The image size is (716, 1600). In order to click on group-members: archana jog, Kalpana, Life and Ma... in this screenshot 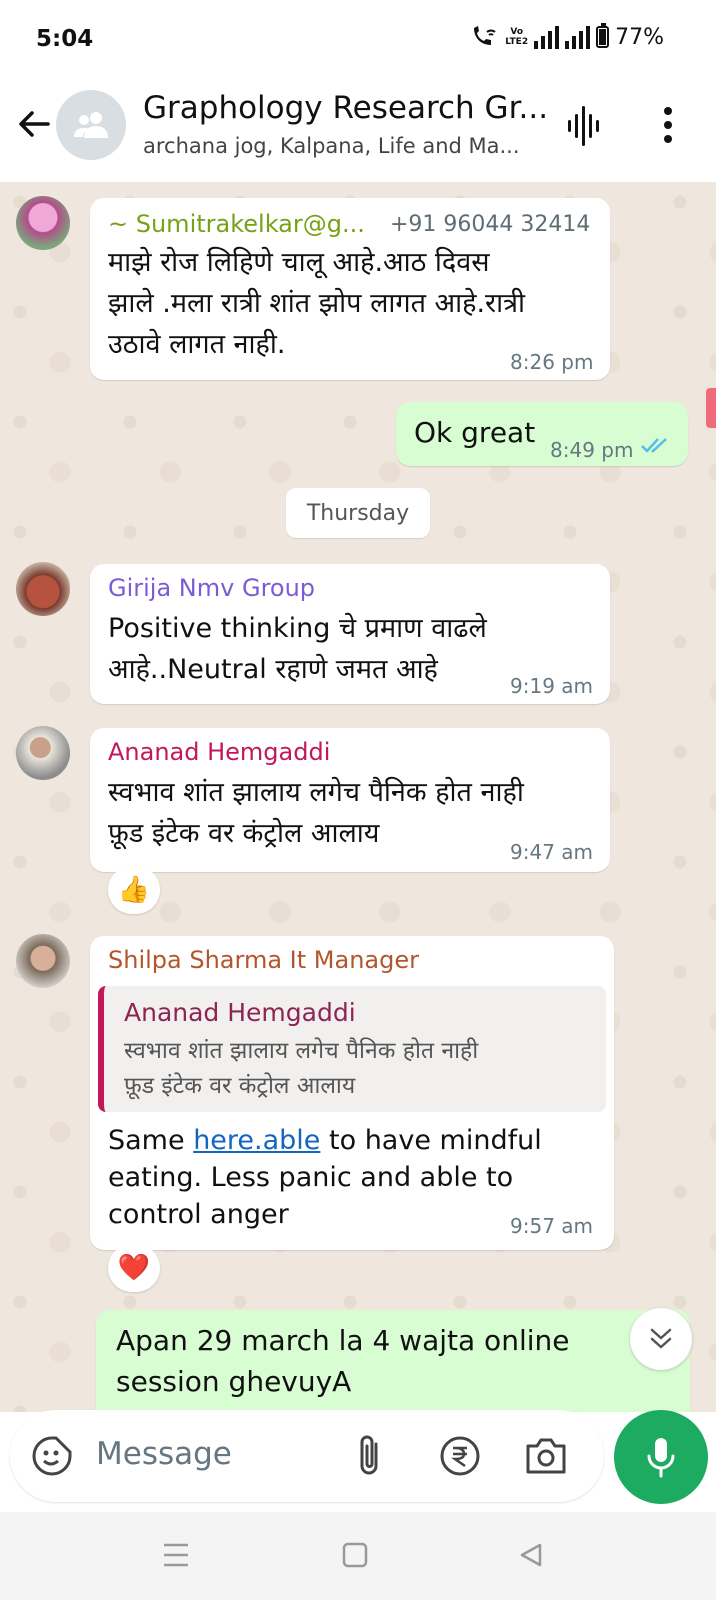, I will do `click(331, 146)`.